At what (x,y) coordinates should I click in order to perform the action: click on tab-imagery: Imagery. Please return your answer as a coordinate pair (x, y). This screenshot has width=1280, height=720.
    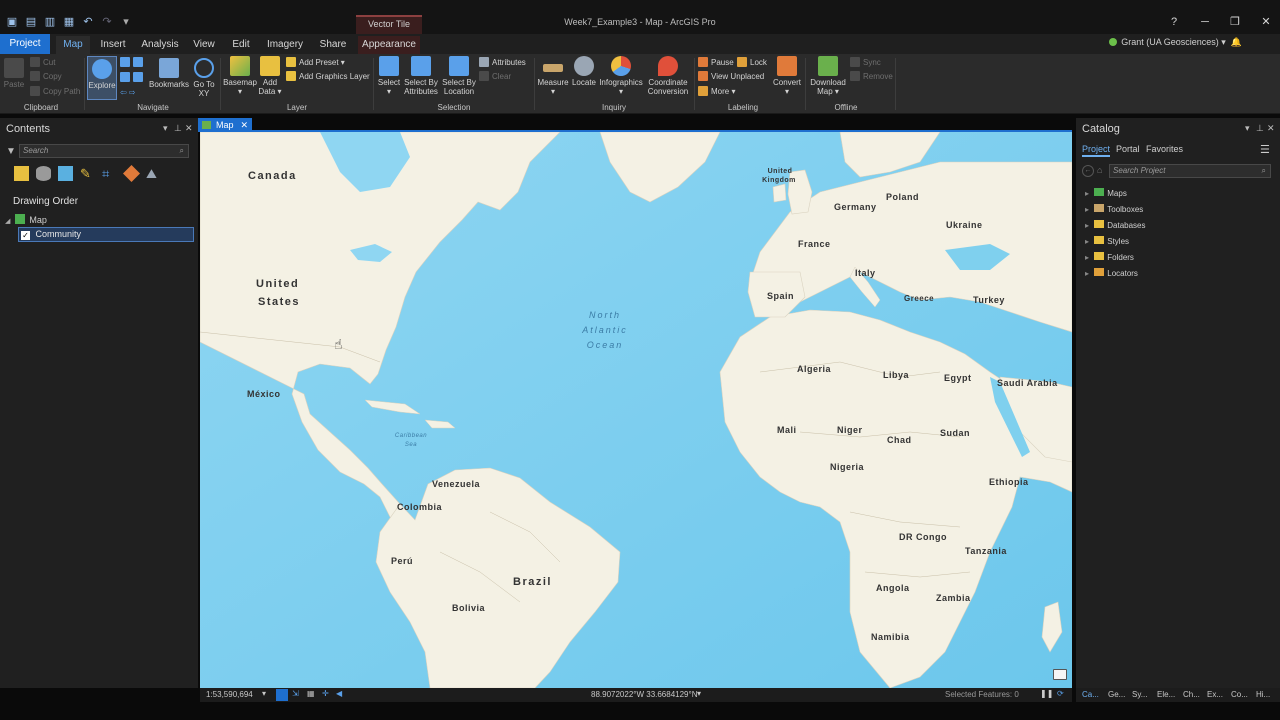
    Looking at the image, I should click on (285, 45).